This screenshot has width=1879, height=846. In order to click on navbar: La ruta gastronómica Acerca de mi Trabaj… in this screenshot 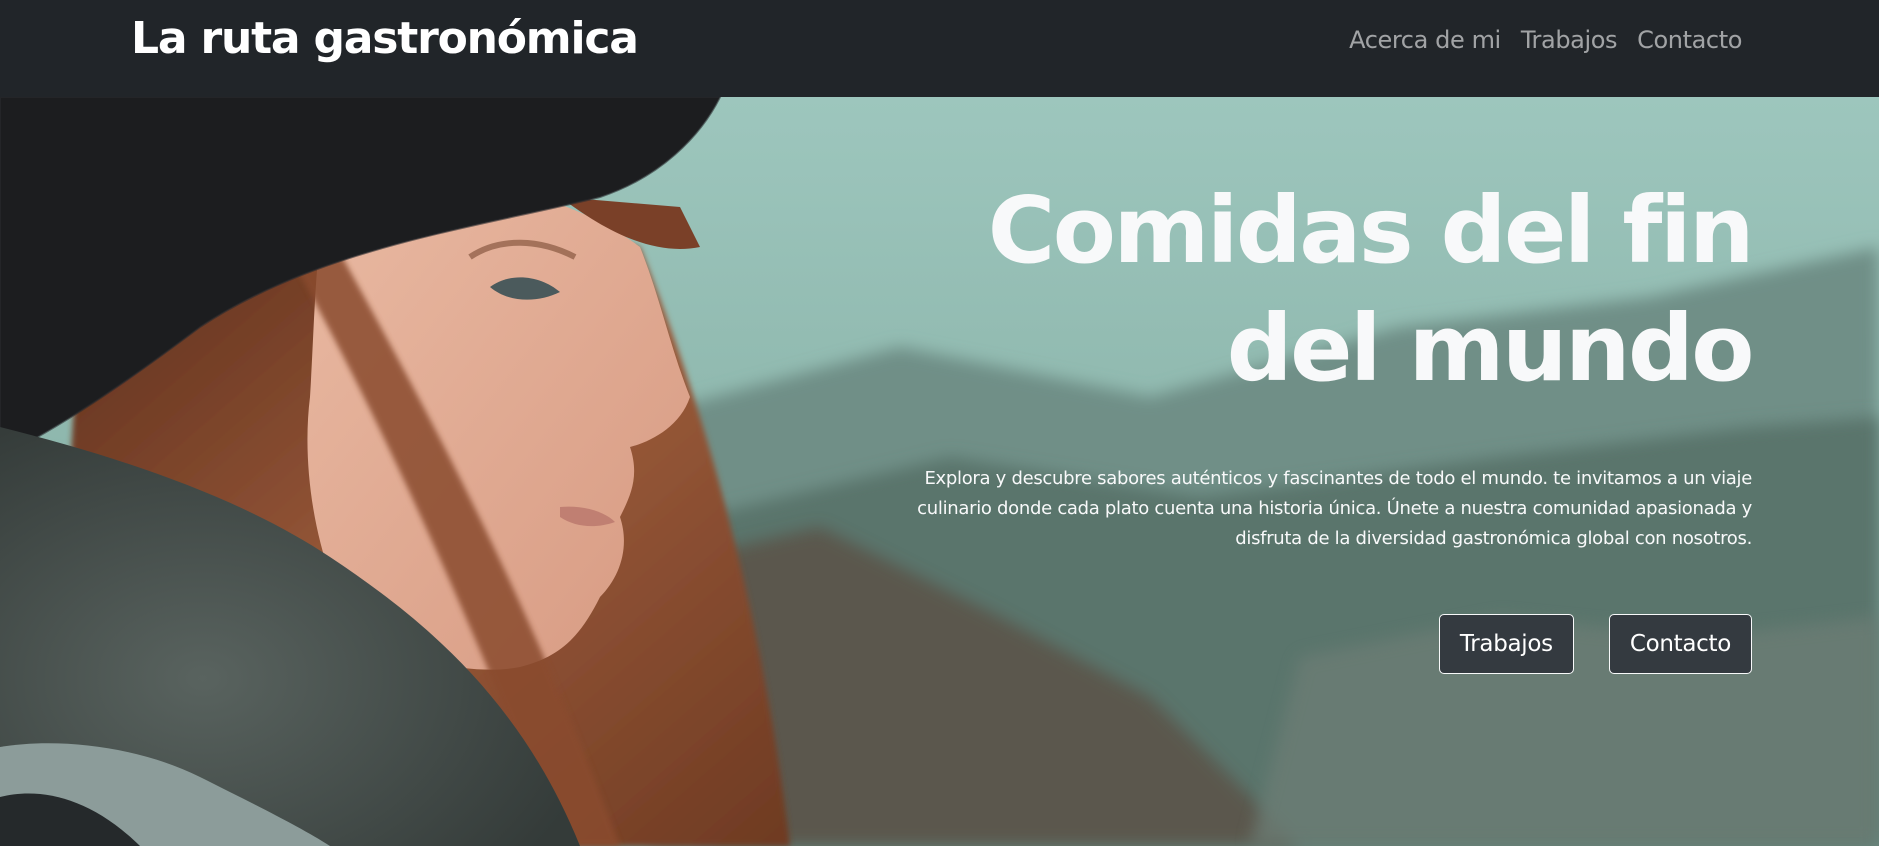, I will do `click(939, 48)`.